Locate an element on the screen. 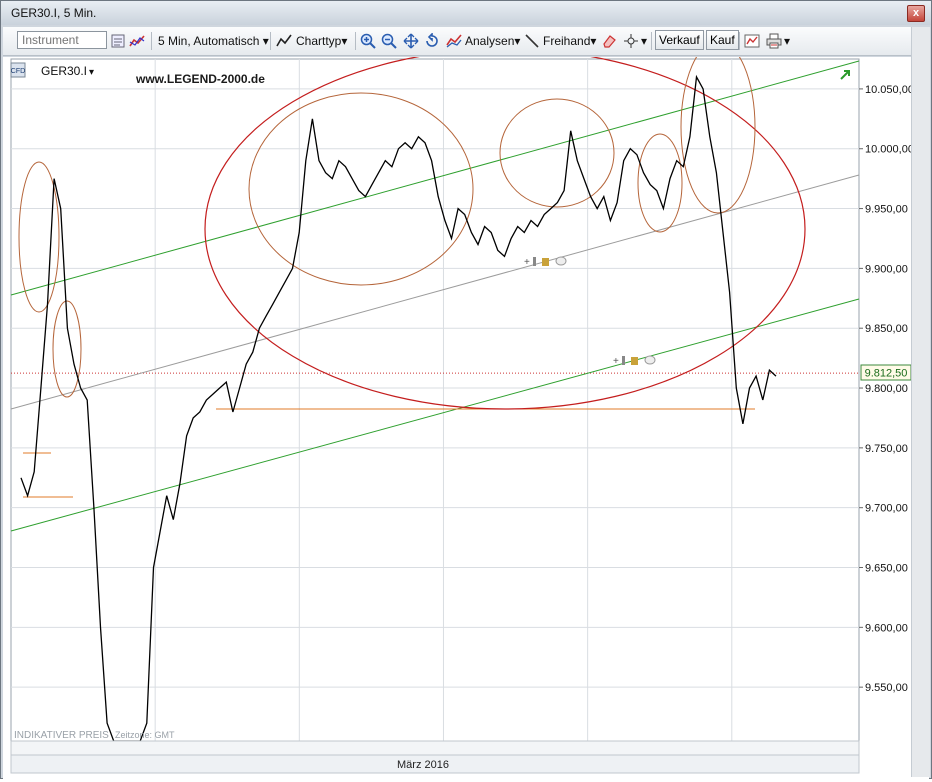 The height and width of the screenshot is (782, 932). y-tick-label: 9.850,00 is located at coordinates (886, 329).